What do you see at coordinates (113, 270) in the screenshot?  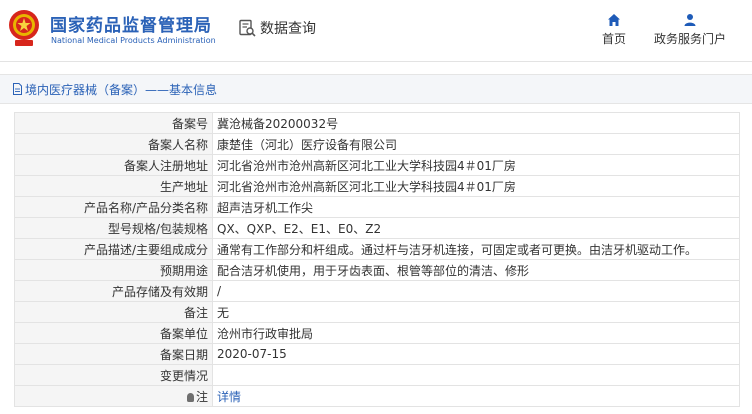 I see `field-label: 预期用途` at bounding box center [113, 270].